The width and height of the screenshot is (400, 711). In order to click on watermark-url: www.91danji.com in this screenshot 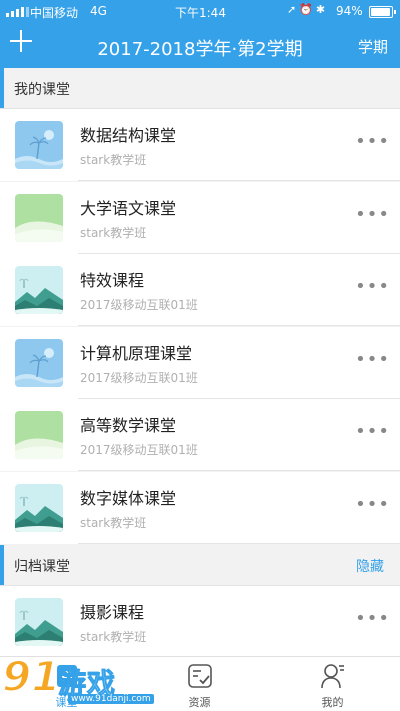, I will do `click(111, 699)`.